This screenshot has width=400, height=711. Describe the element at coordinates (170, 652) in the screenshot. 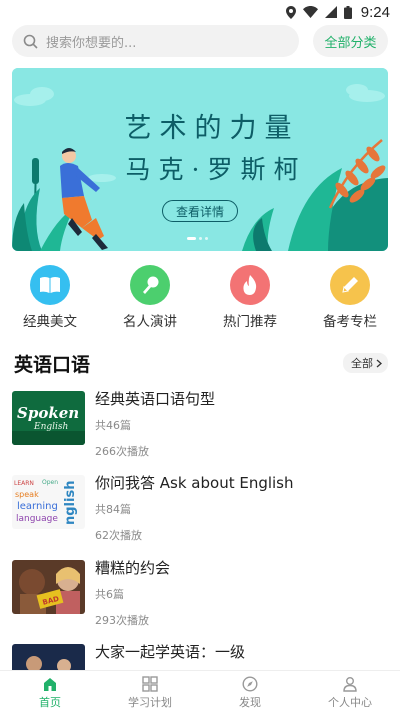

I see `course-title: 大家一起学英语：一级` at that location.